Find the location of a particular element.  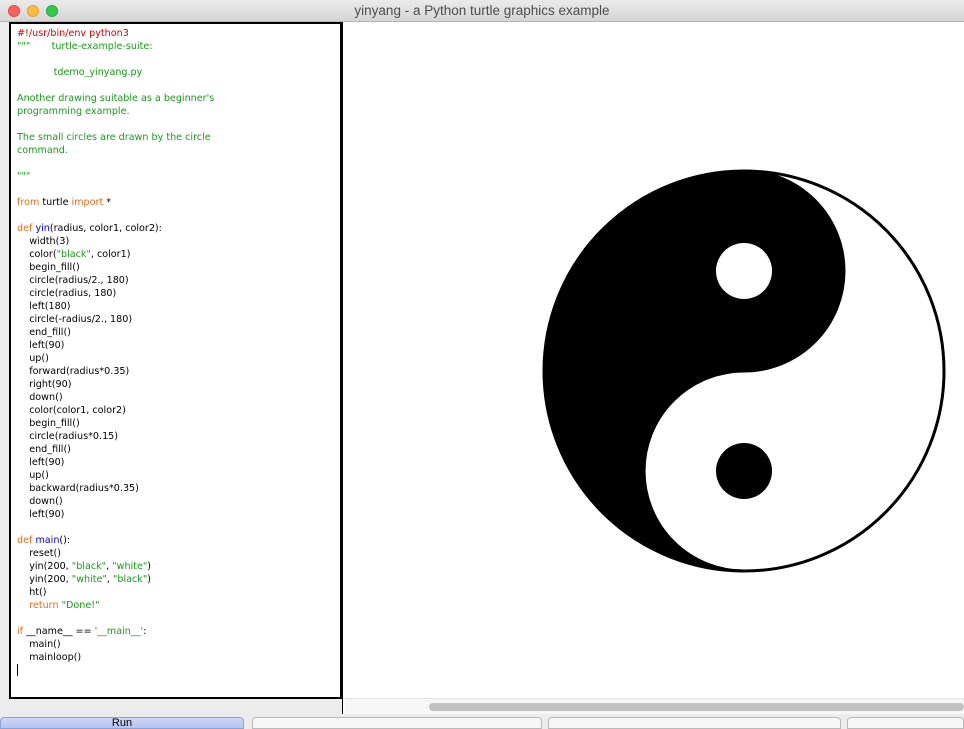

code-token: circle(radius/2., 180) is located at coordinates (73, 280).